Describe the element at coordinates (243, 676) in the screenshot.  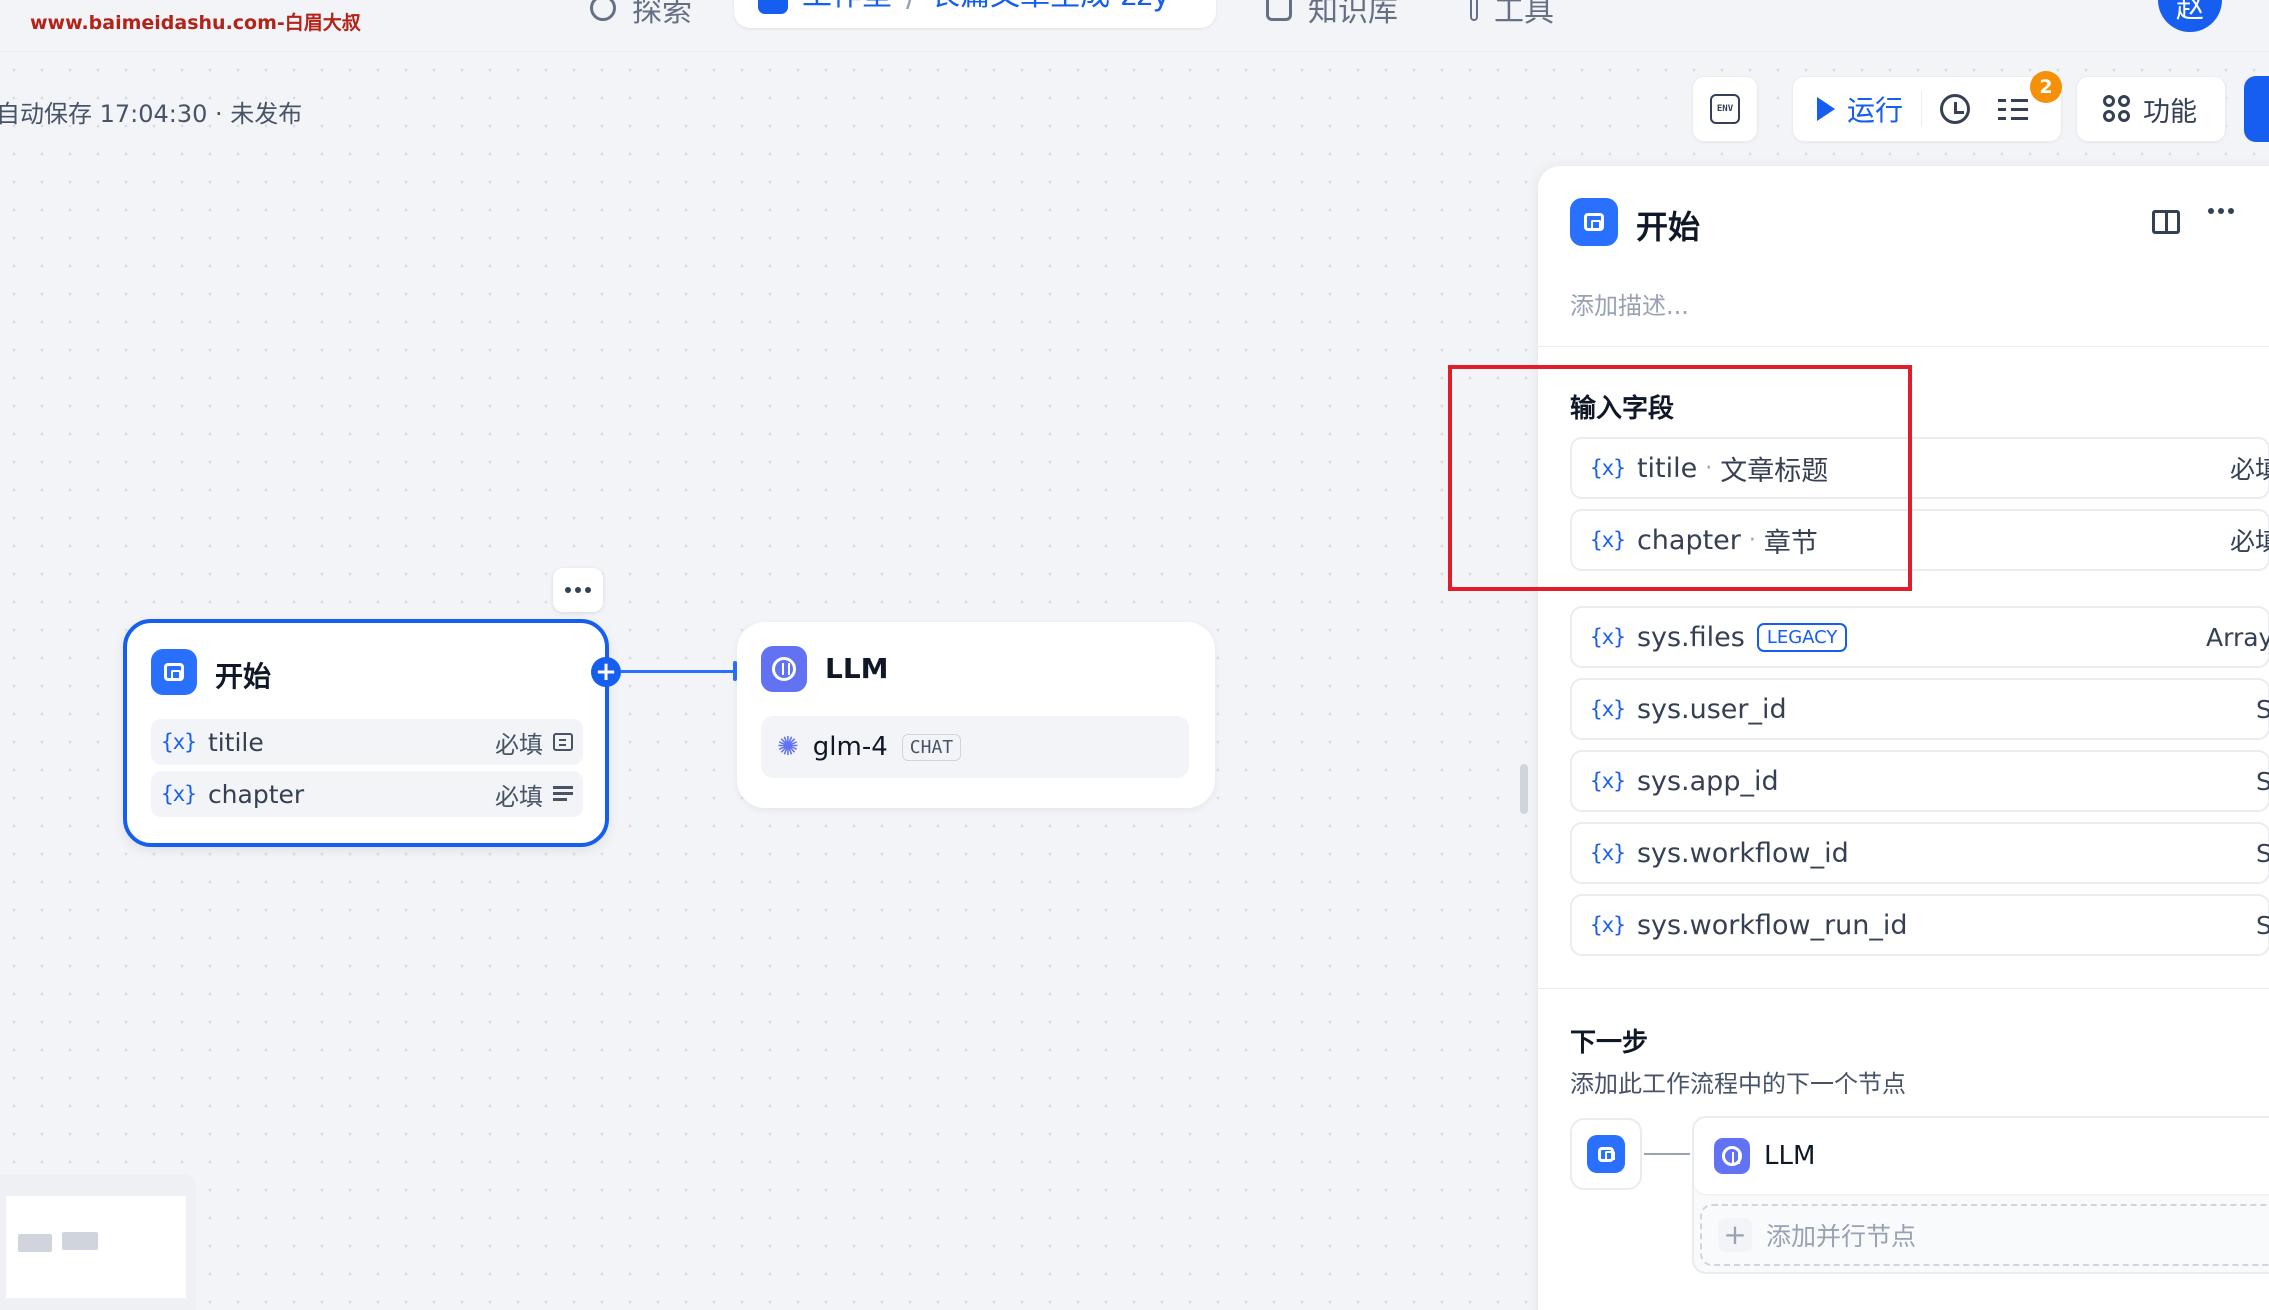
I see `start-node-title: 开始` at that location.